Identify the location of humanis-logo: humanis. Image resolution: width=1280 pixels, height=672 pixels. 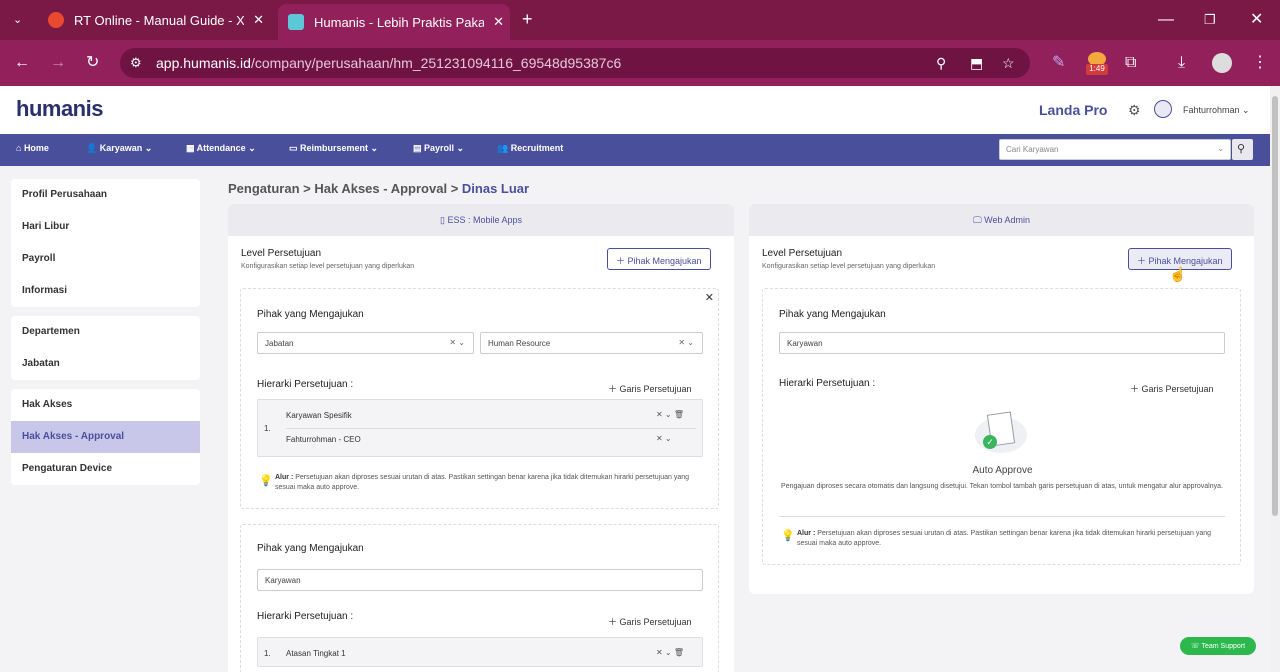
(59, 108).